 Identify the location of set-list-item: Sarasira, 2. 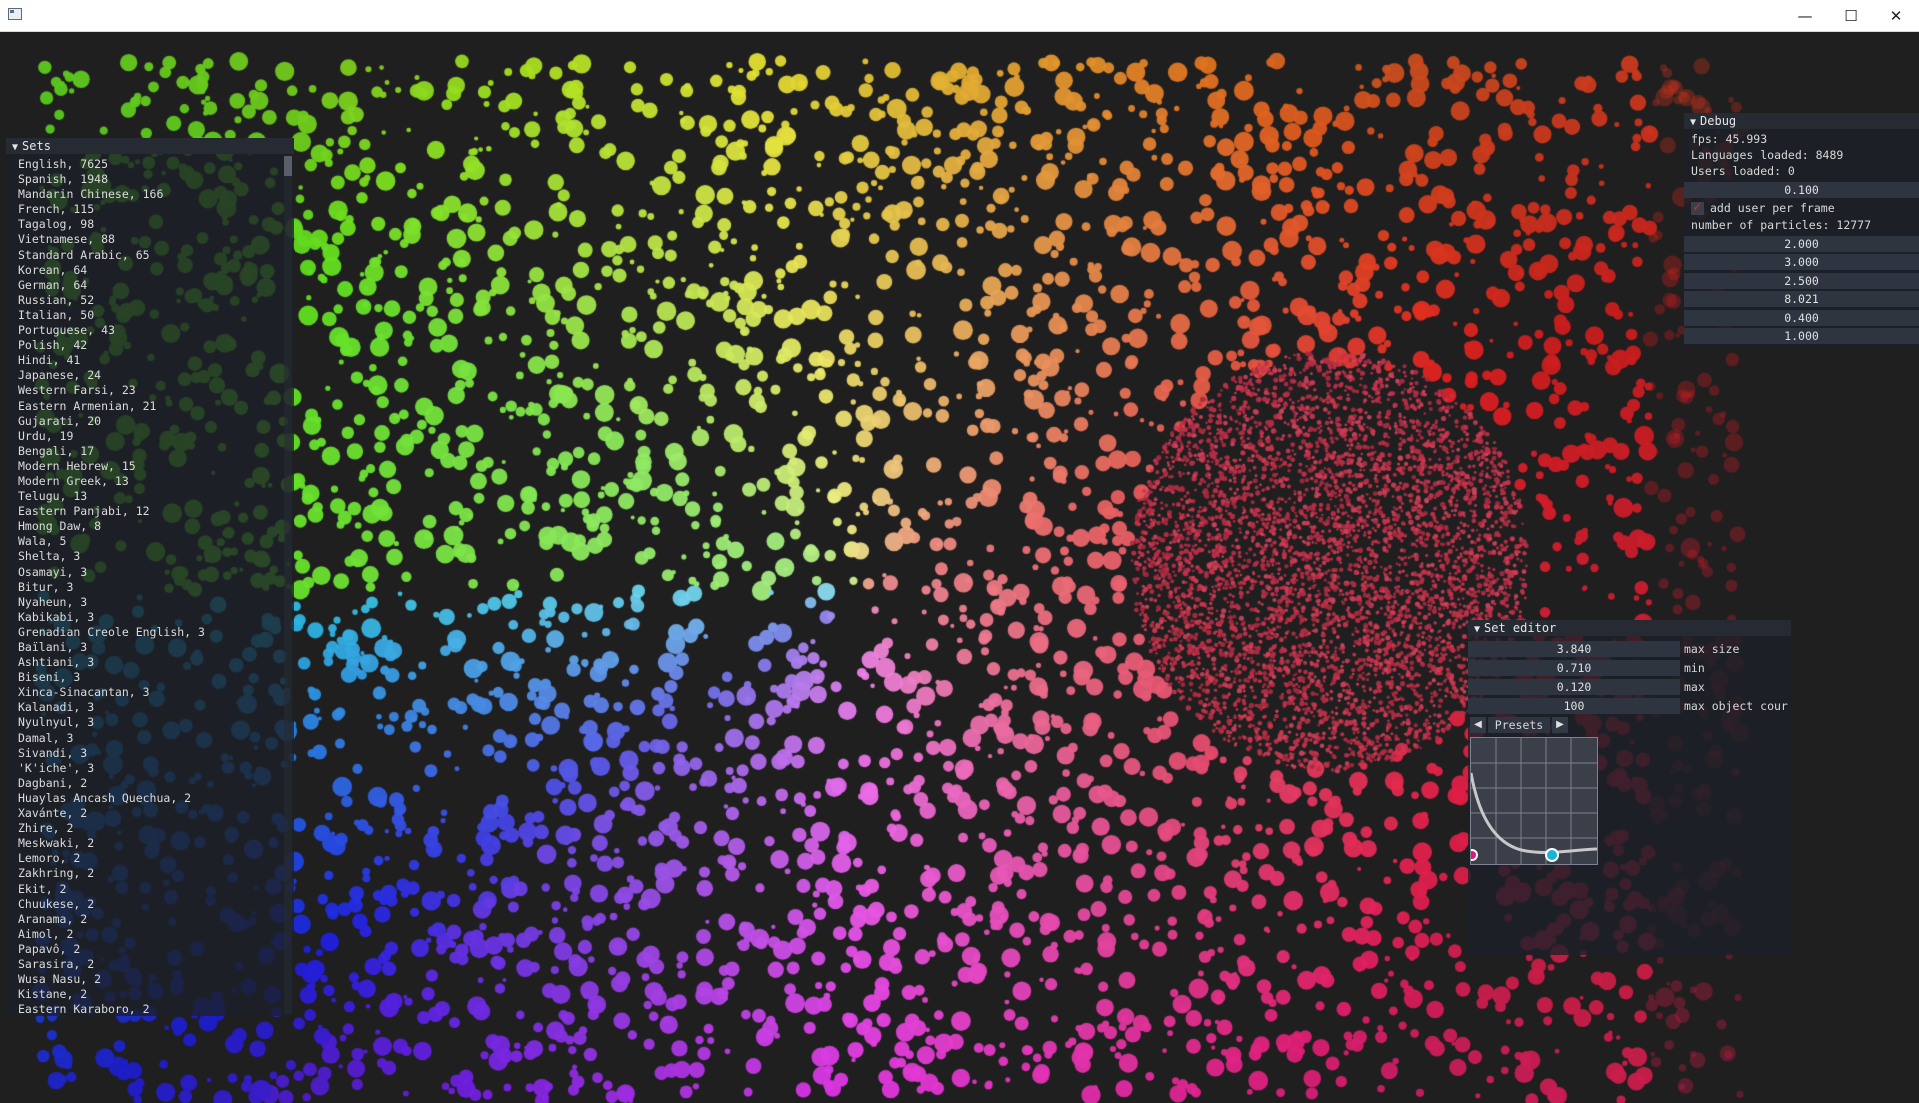
(156, 964).